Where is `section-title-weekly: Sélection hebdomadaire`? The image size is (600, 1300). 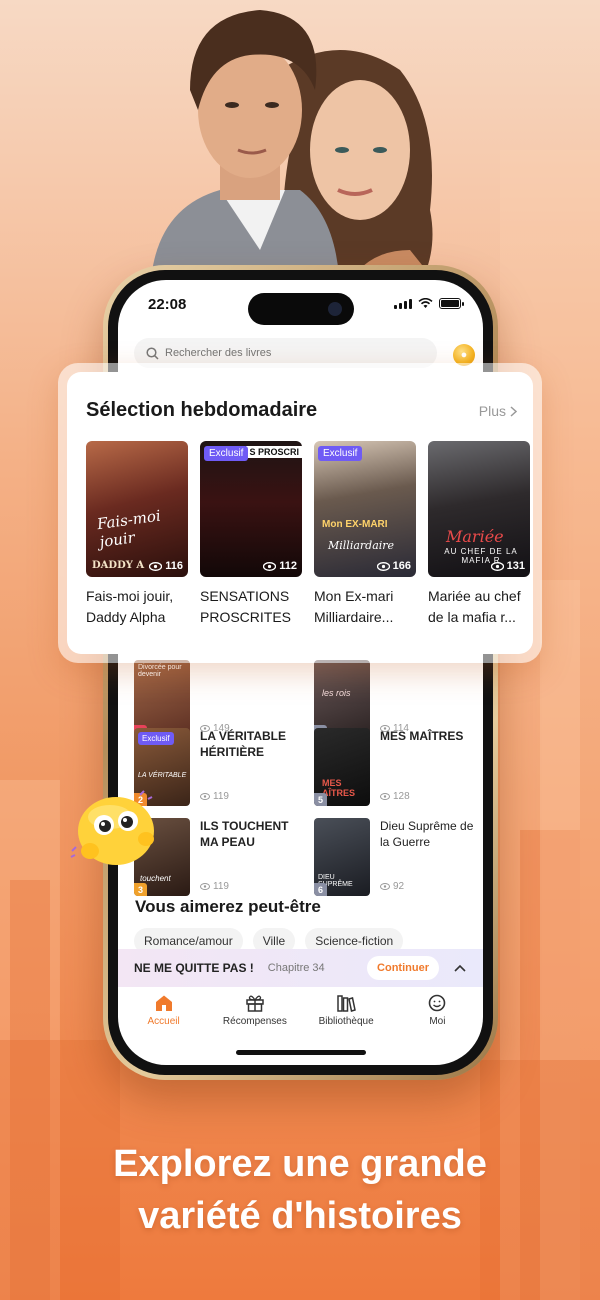
section-title-weekly: Sélection hebdomadaire is located at coordinates (202, 410).